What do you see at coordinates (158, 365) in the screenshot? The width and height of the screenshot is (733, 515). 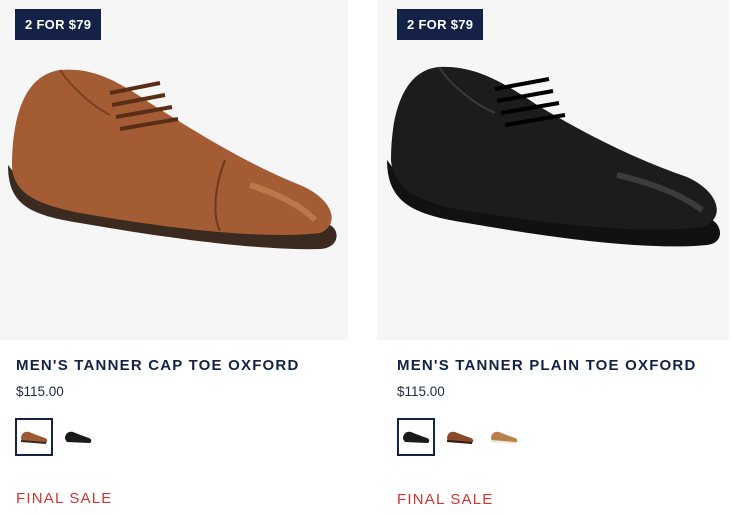 I see `product-title: MEN'S TANNER CAP TOE OXFORD` at bounding box center [158, 365].